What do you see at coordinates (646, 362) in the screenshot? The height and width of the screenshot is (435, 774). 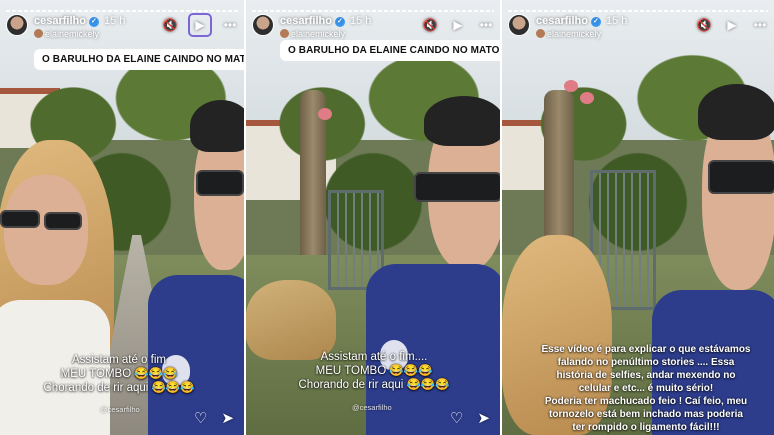 I see `overlay-line: falando no penúltimo stories .... Essa` at bounding box center [646, 362].